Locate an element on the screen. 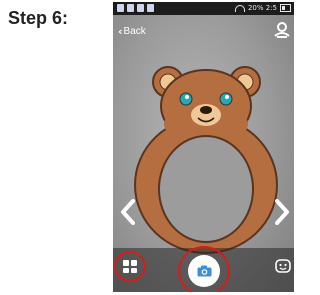 The width and height of the screenshot is (320, 295). gallery-button is located at coordinates (130, 266).